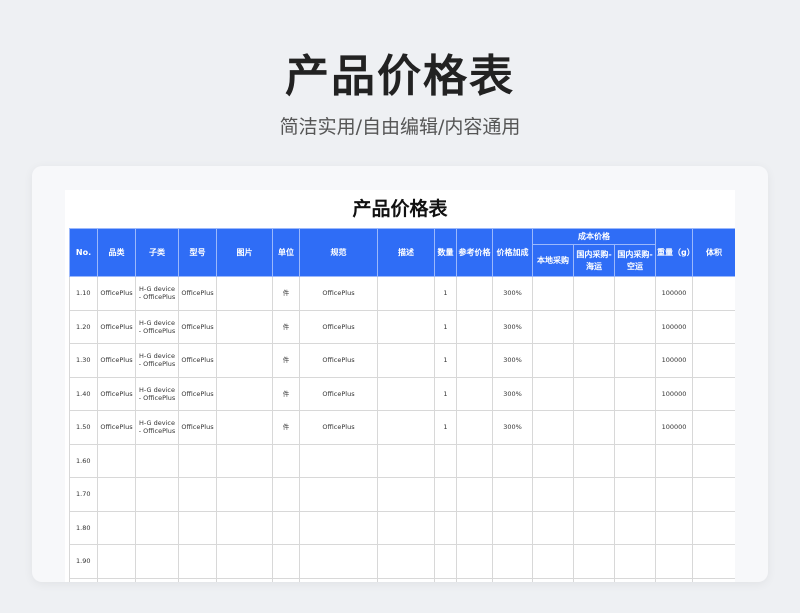  Describe the element at coordinates (83, 427) in the screenshot. I see `cell-no: 1.50` at that location.